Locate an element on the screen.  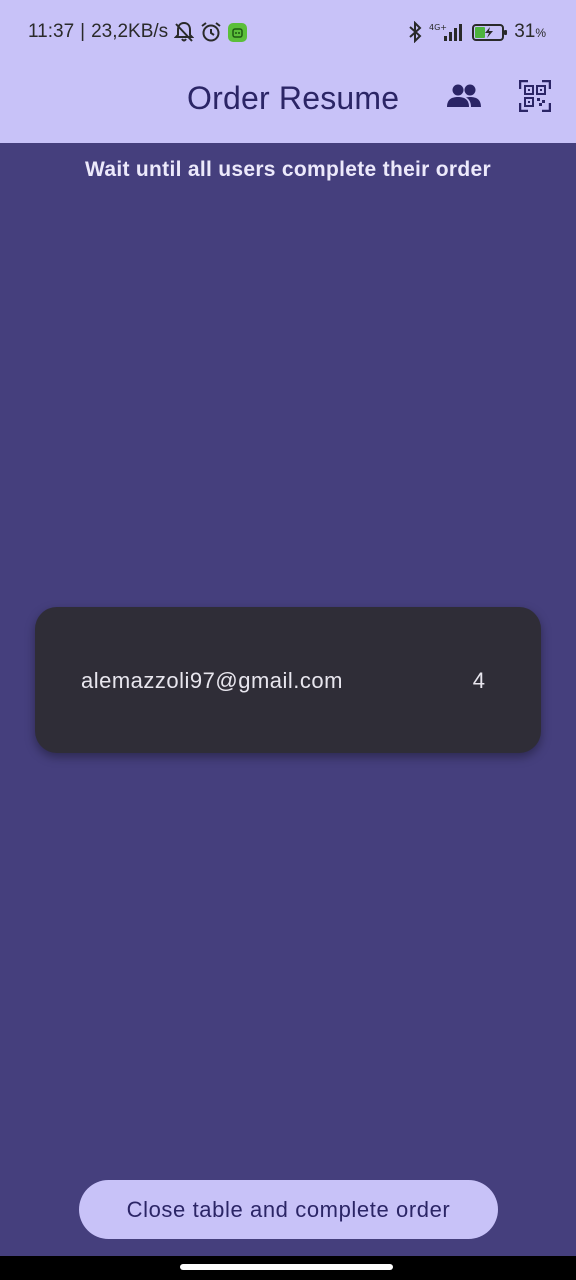
app-badge-icon is located at coordinates (238, 32).